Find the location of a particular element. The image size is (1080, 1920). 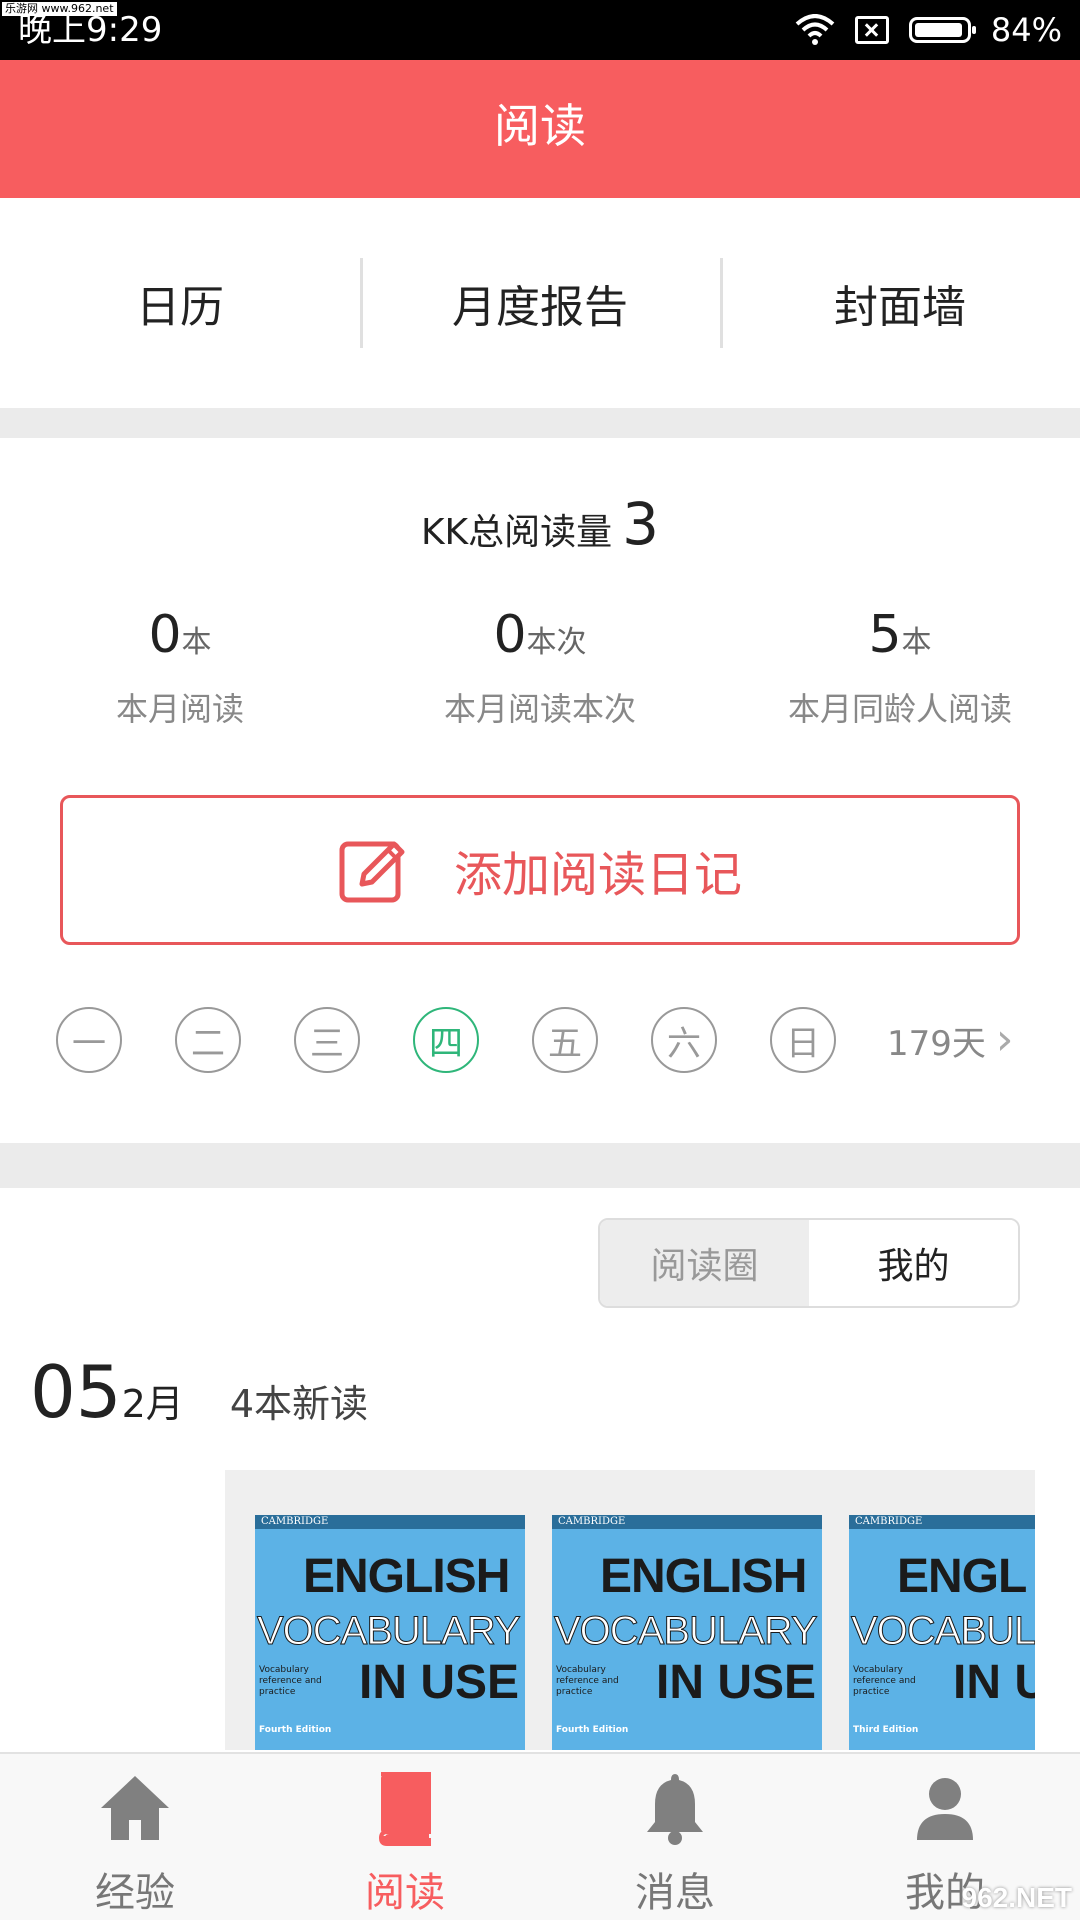

nav-experience: 经验 is located at coordinates (135, 1837).